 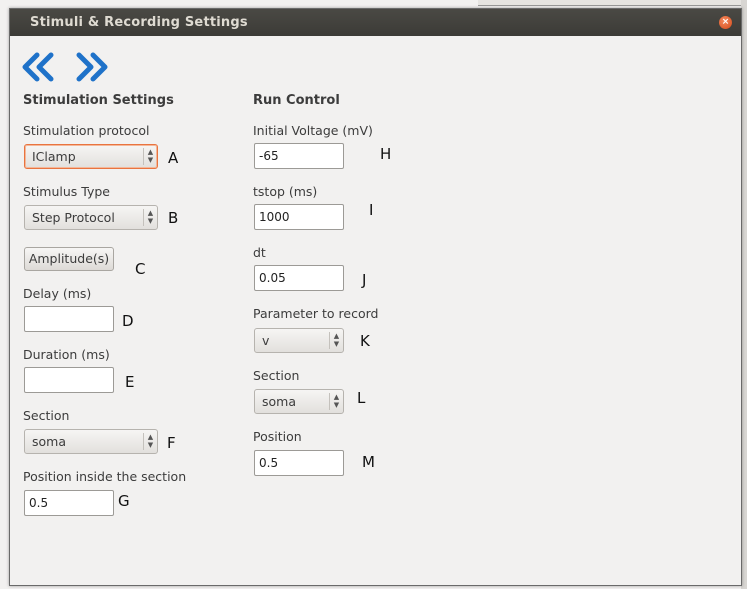 What do you see at coordinates (98, 100) in the screenshot?
I see `stimulation-settings-heading: Stimulation Settings` at bounding box center [98, 100].